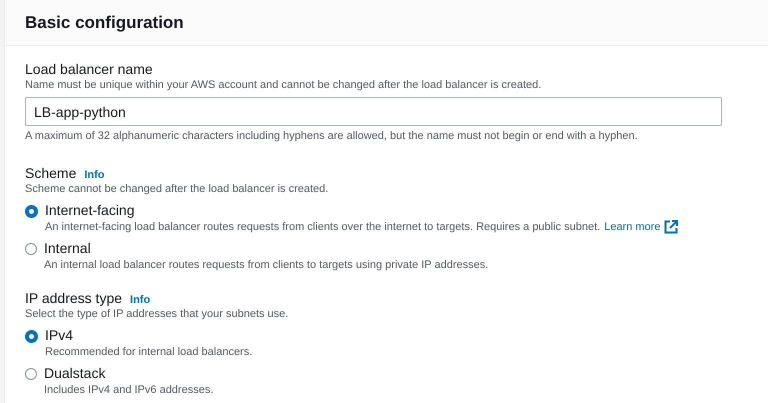  What do you see at coordinates (129, 373) in the screenshot?
I see `option-label: Dualstack` at bounding box center [129, 373].